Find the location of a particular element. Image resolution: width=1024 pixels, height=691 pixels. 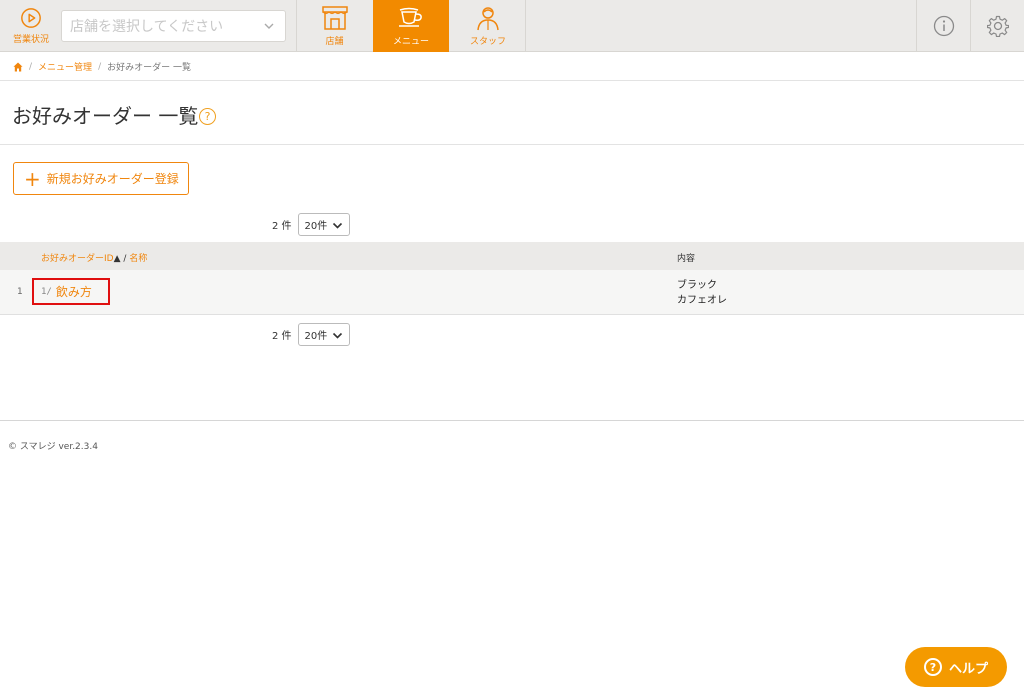

store-select: 店舗を選択してください is located at coordinates (173, 26).